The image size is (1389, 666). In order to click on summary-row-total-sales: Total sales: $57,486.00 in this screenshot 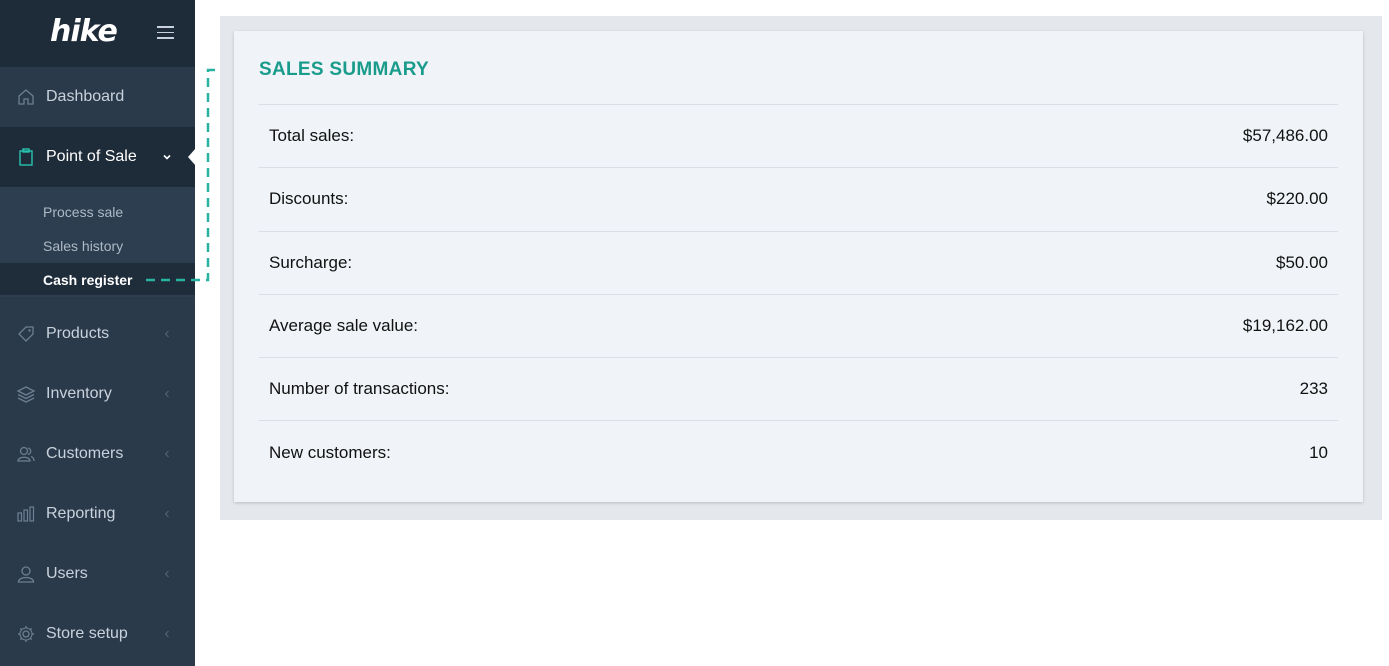, I will do `click(798, 135)`.